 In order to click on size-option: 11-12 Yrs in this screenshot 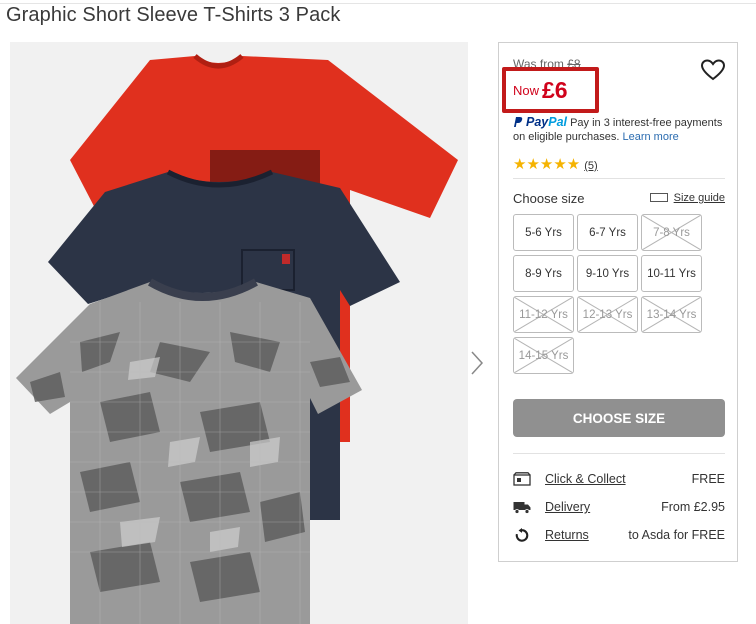, I will do `click(543, 314)`.